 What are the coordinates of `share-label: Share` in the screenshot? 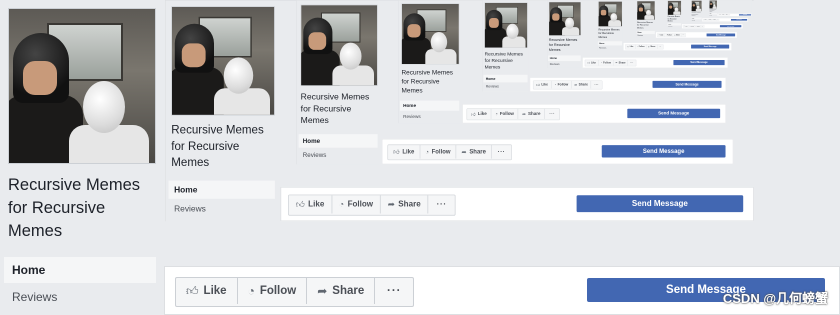 It's located at (583, 84).